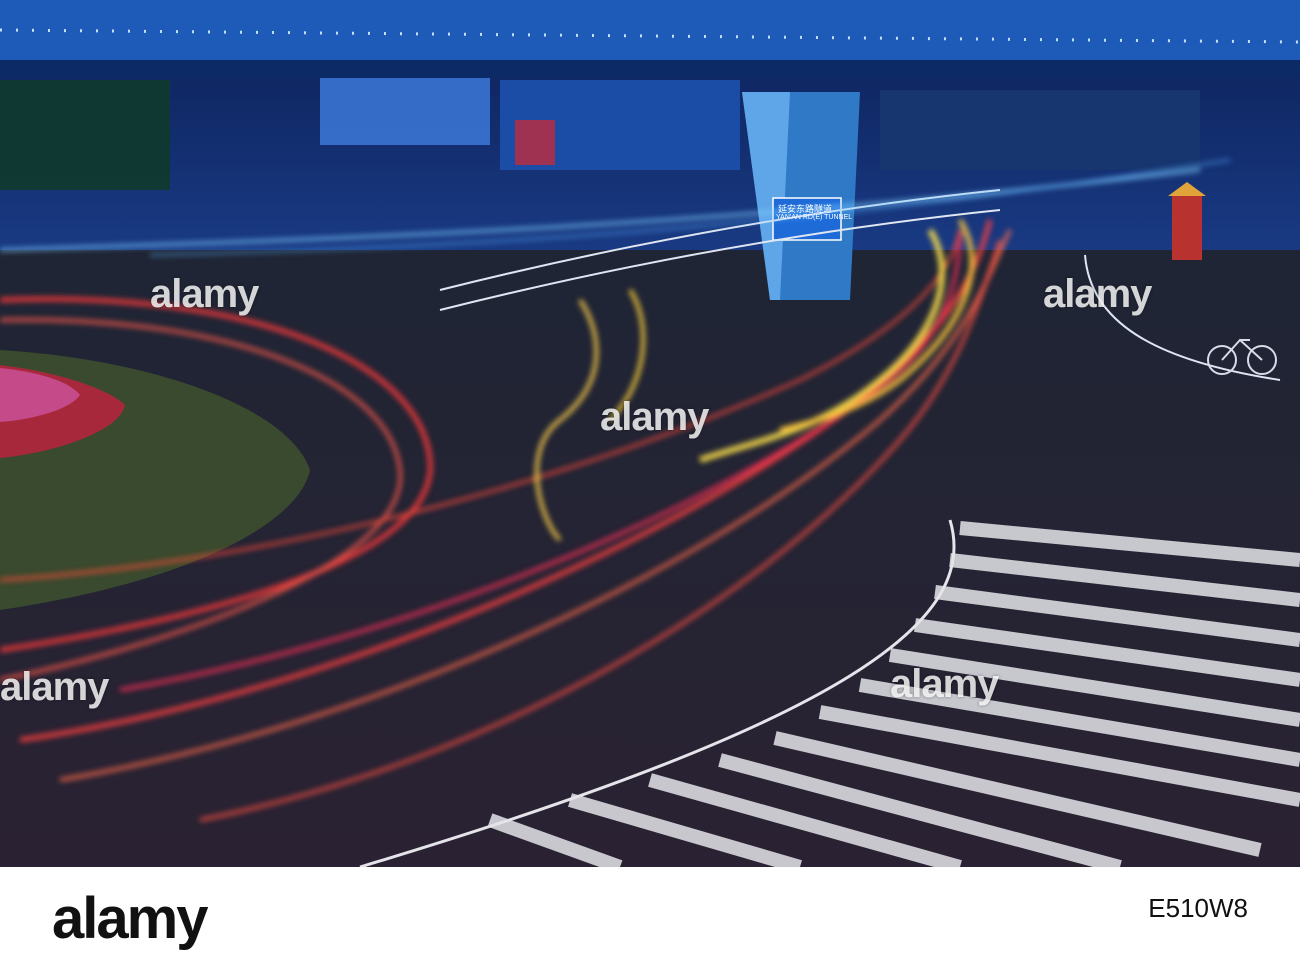  Describe the element at coordinates (130, 918) in the screenshot. I see `alamy-logo: alamy` at that location.